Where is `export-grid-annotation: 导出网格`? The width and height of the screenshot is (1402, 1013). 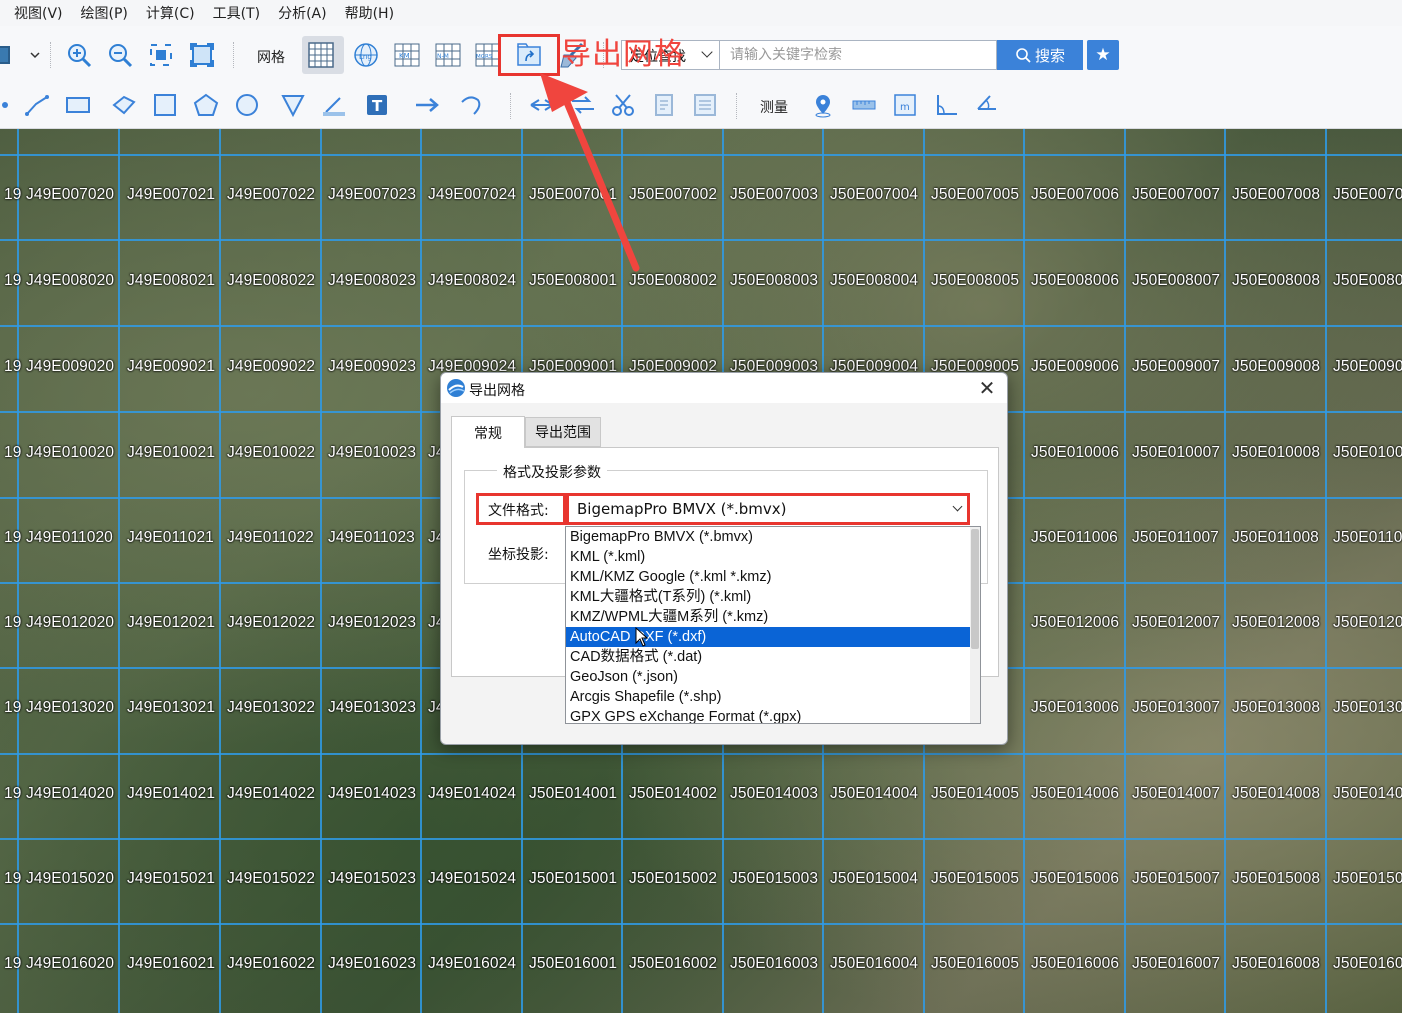
export-grid-annotation: 导出网格 is located at coordinates (623, 54).